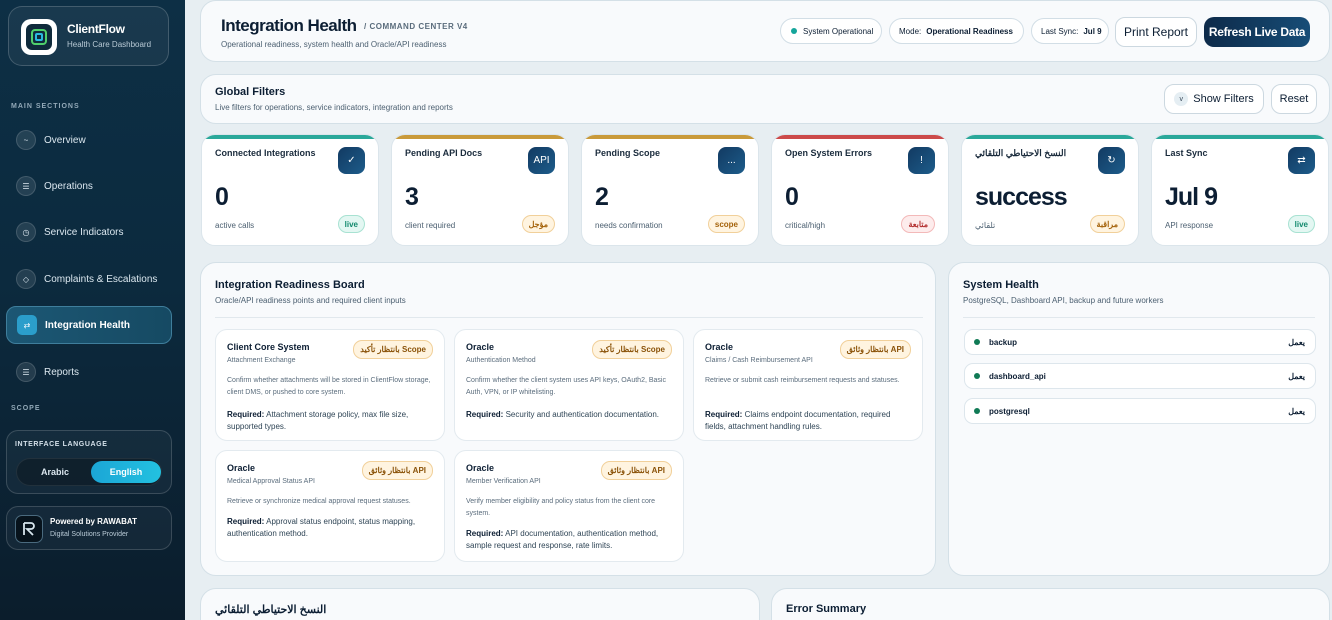 Image resolution: width=1332 pixels, height=620 pixels. What do you see at coordinates (1156, 32) in the screenshot?
I see `print-report-button: Print Report` at bounding box center [1156, 32].